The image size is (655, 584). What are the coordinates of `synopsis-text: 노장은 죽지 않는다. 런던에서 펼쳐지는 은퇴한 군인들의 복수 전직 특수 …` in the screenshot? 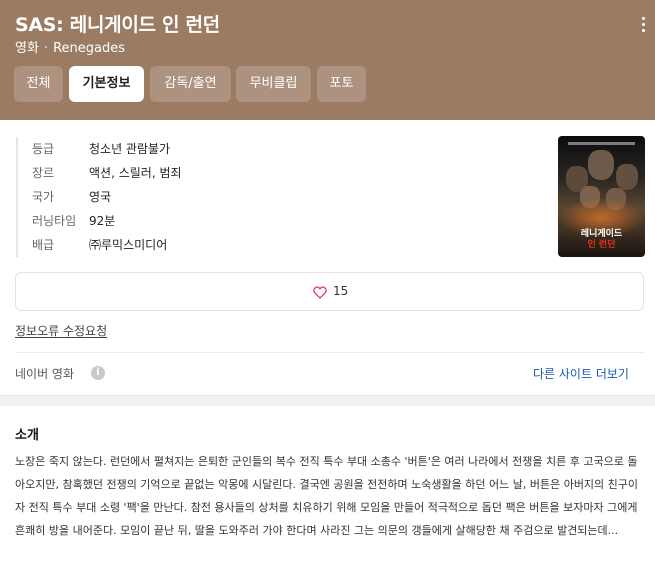 It's located at (327, 496).